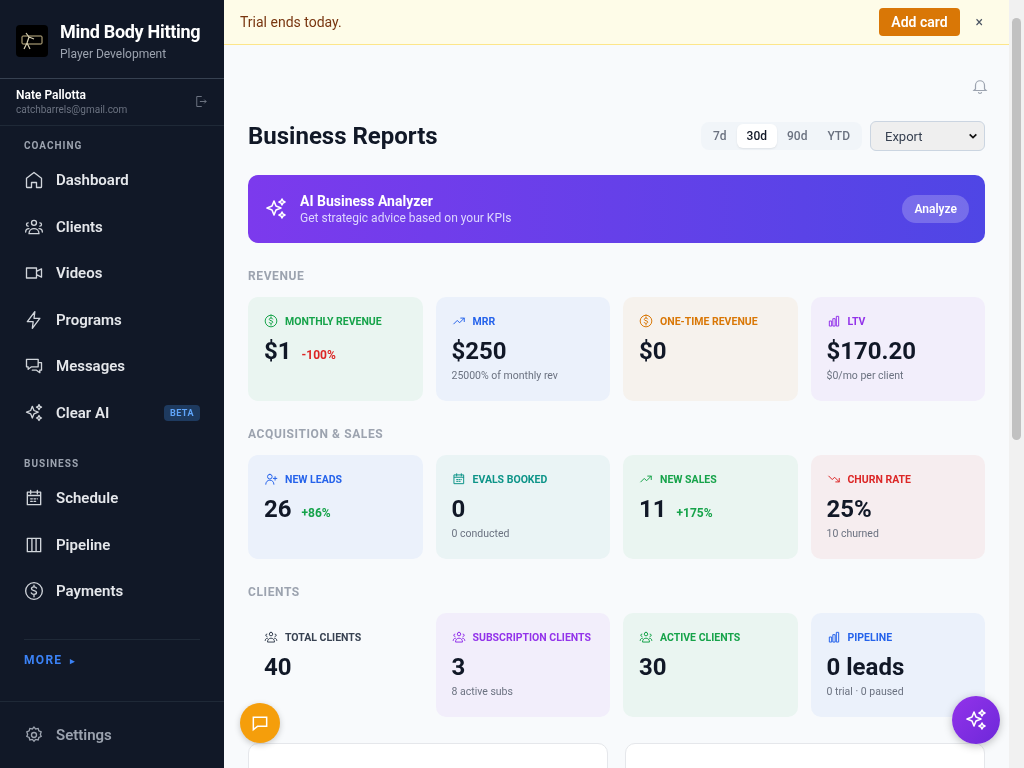 The width and height of the screenshot is (1024, 768). Describe the element at coordinates (927, 136) in the screenshot. I see `export-dropdown: Export` at that location.